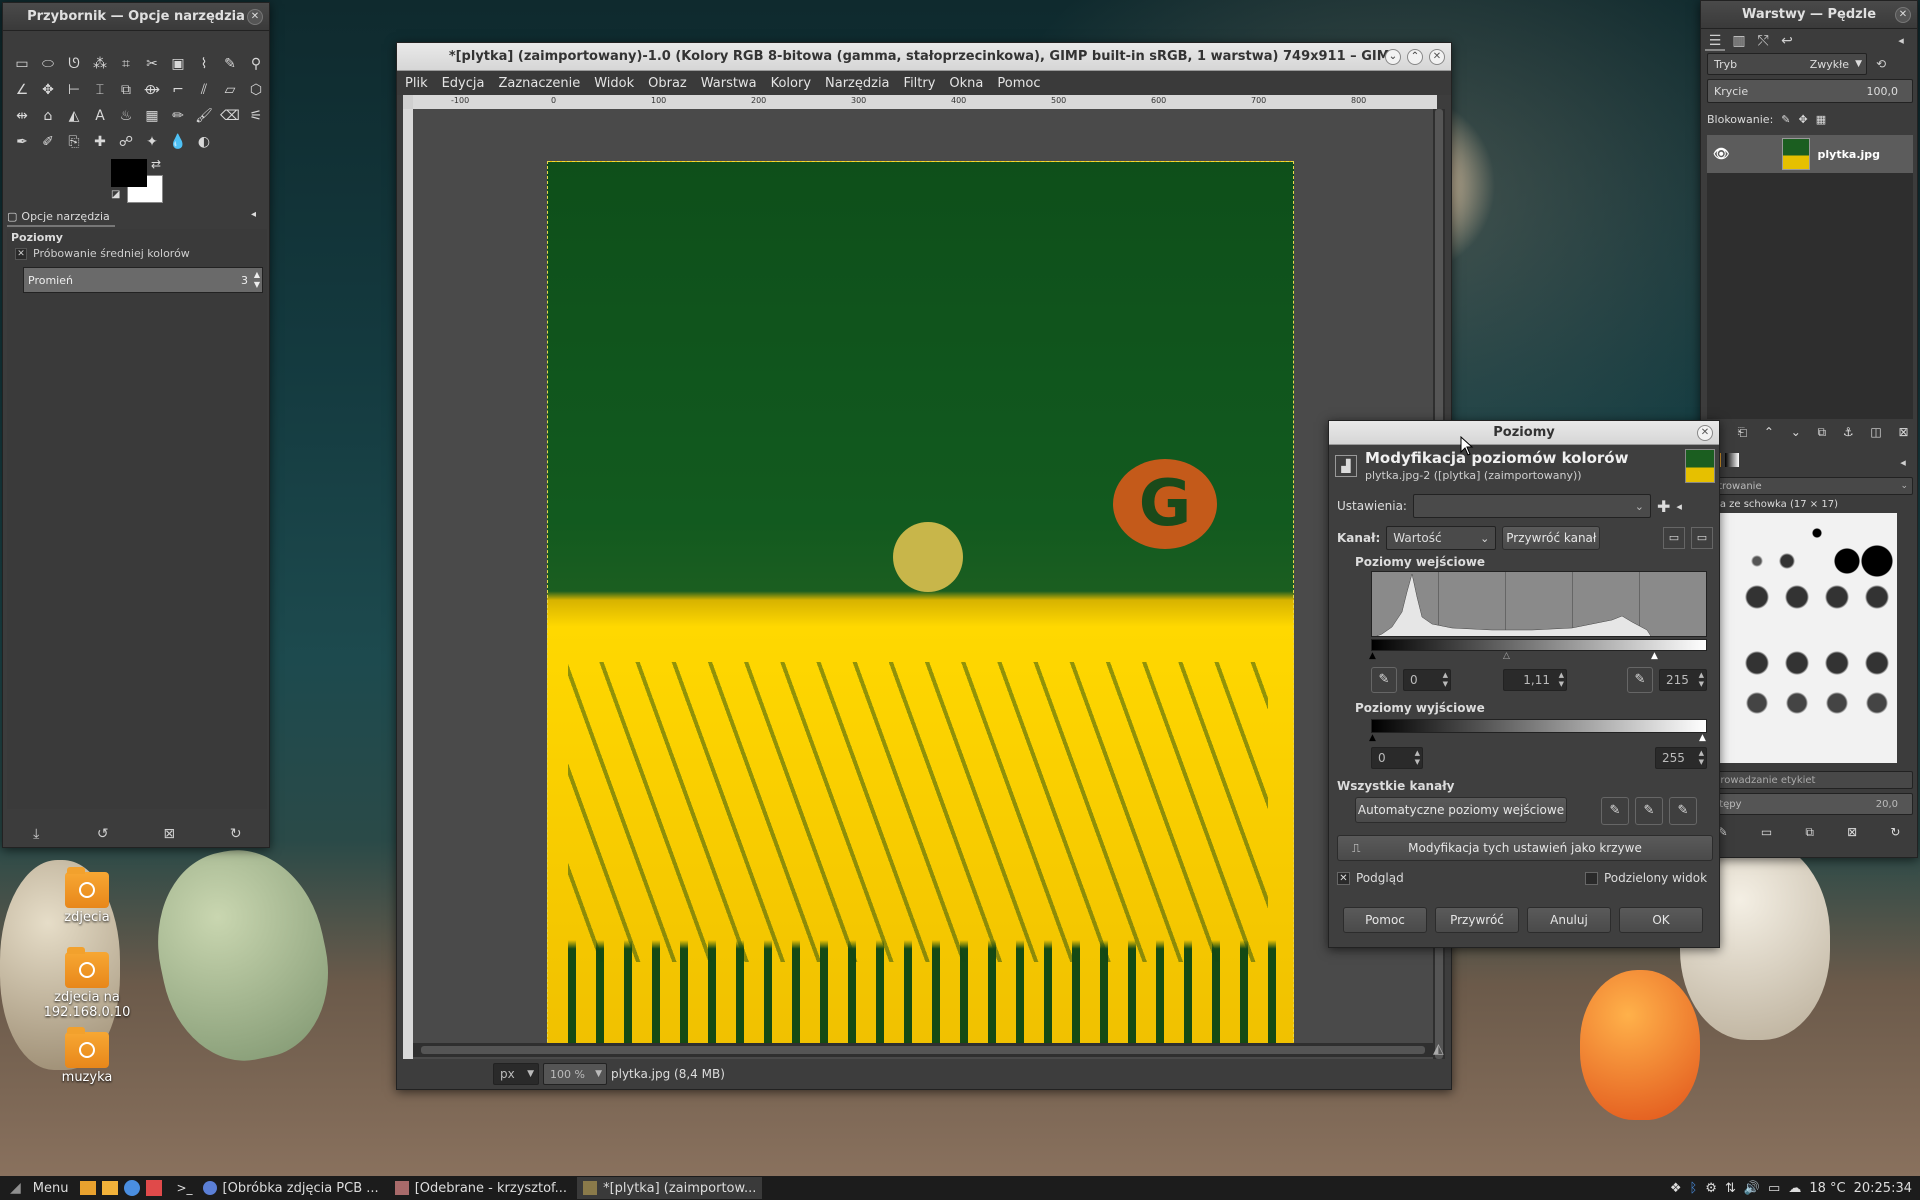 This screenshot has width=1920, height=1200. Describe the element at coordinates (1531, 506) in the screenshot. I see `presets-combo: ⌄` at that location.